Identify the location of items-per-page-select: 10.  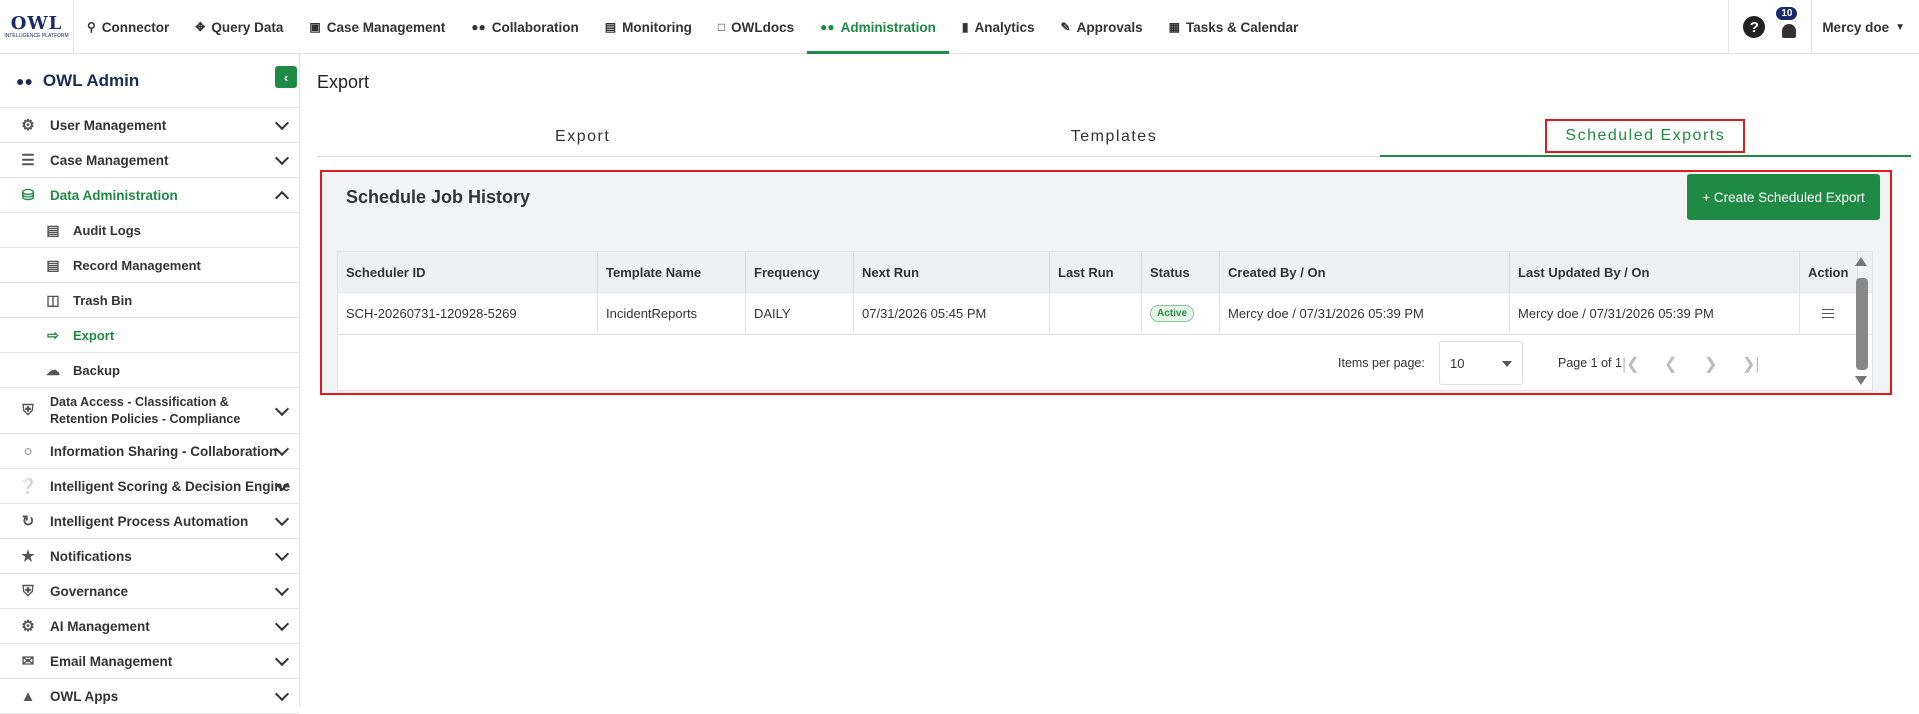
(1481, 363).